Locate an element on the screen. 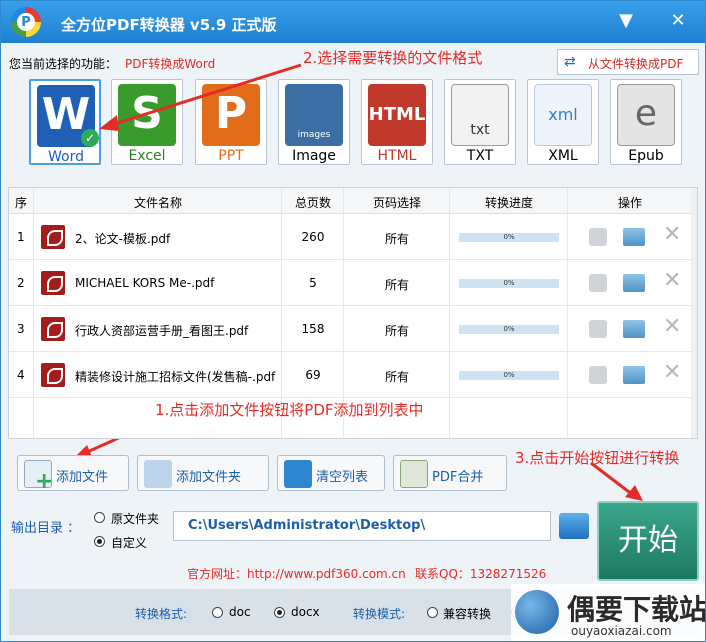 This screenshot has height=642, width=706. row-index: 4 is located at coordinates (21, 375).